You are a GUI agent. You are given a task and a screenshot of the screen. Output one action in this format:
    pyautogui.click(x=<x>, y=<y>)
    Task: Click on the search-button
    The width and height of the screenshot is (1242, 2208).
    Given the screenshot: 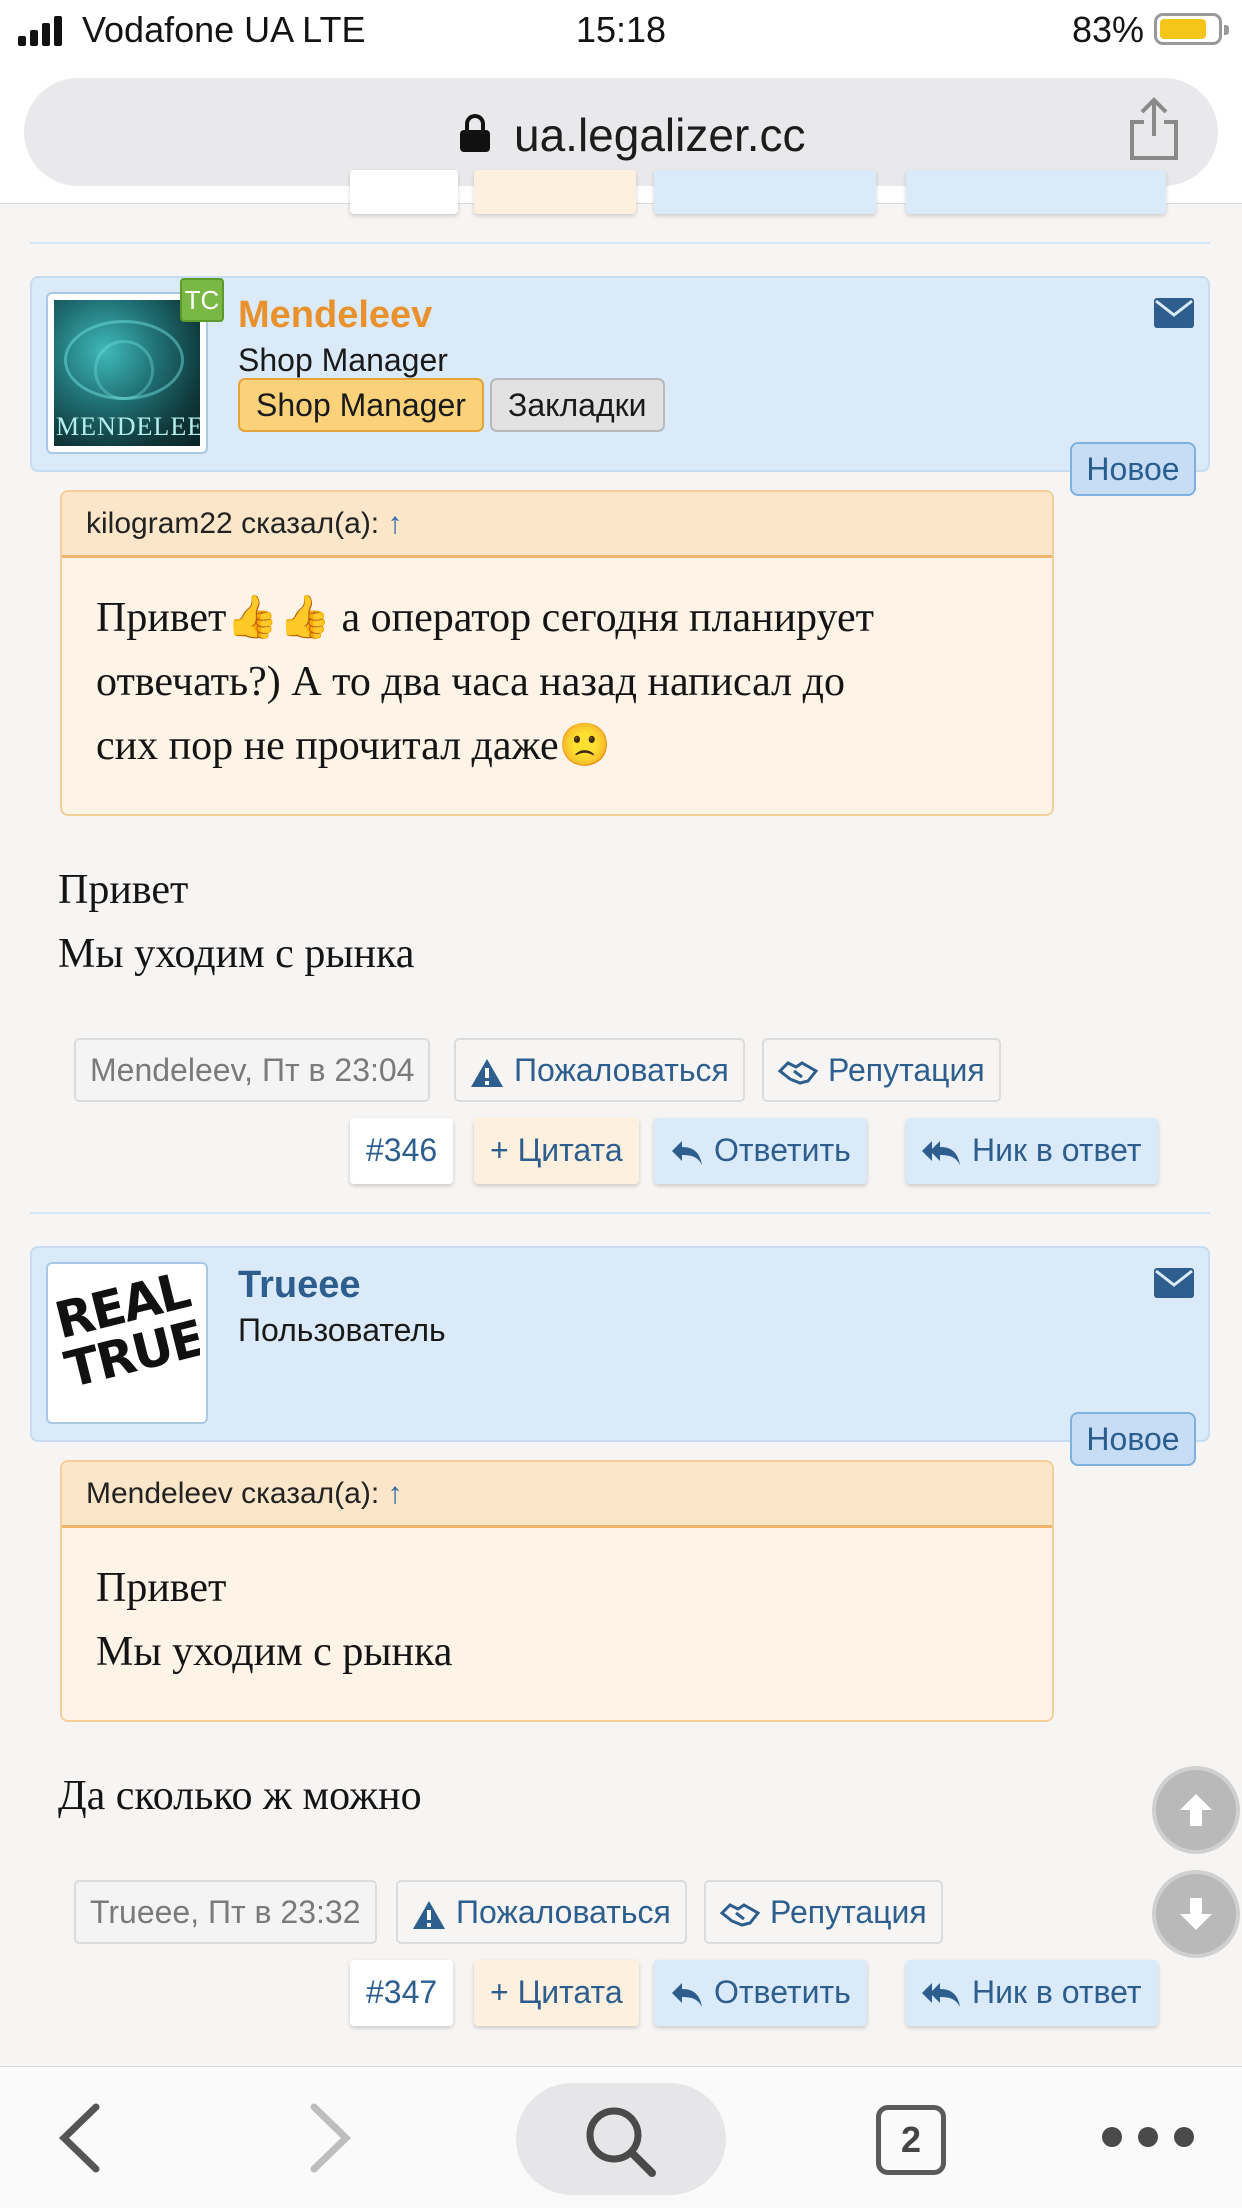 What is the action you would take?
    pyautogui.click(x=621, y=2139)
    